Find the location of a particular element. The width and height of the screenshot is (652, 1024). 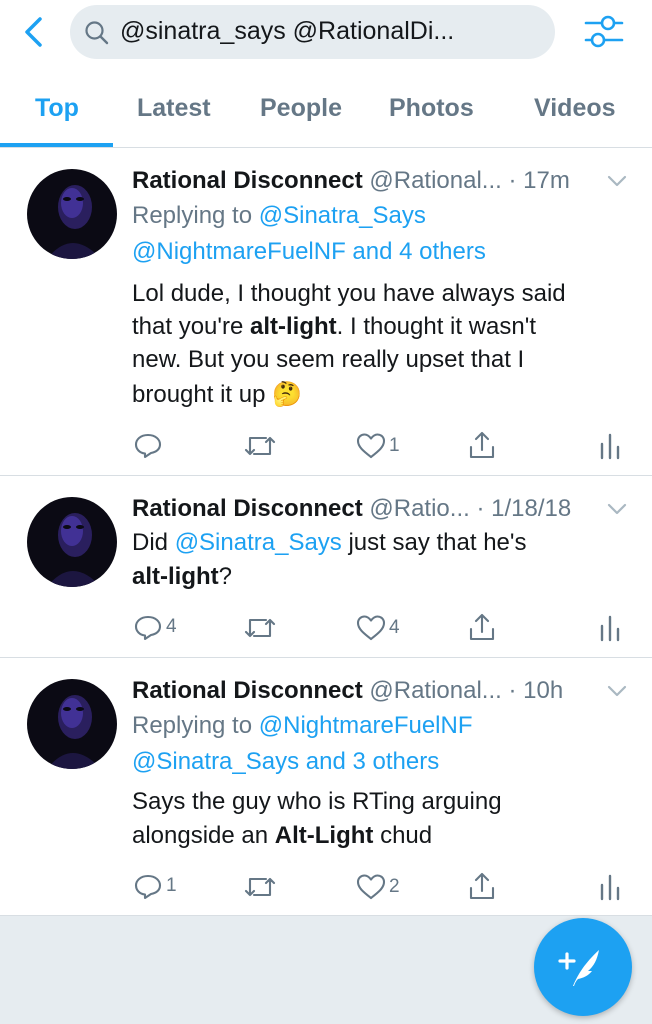

tweet-time: · 10h is located at coordinates (536, 690).